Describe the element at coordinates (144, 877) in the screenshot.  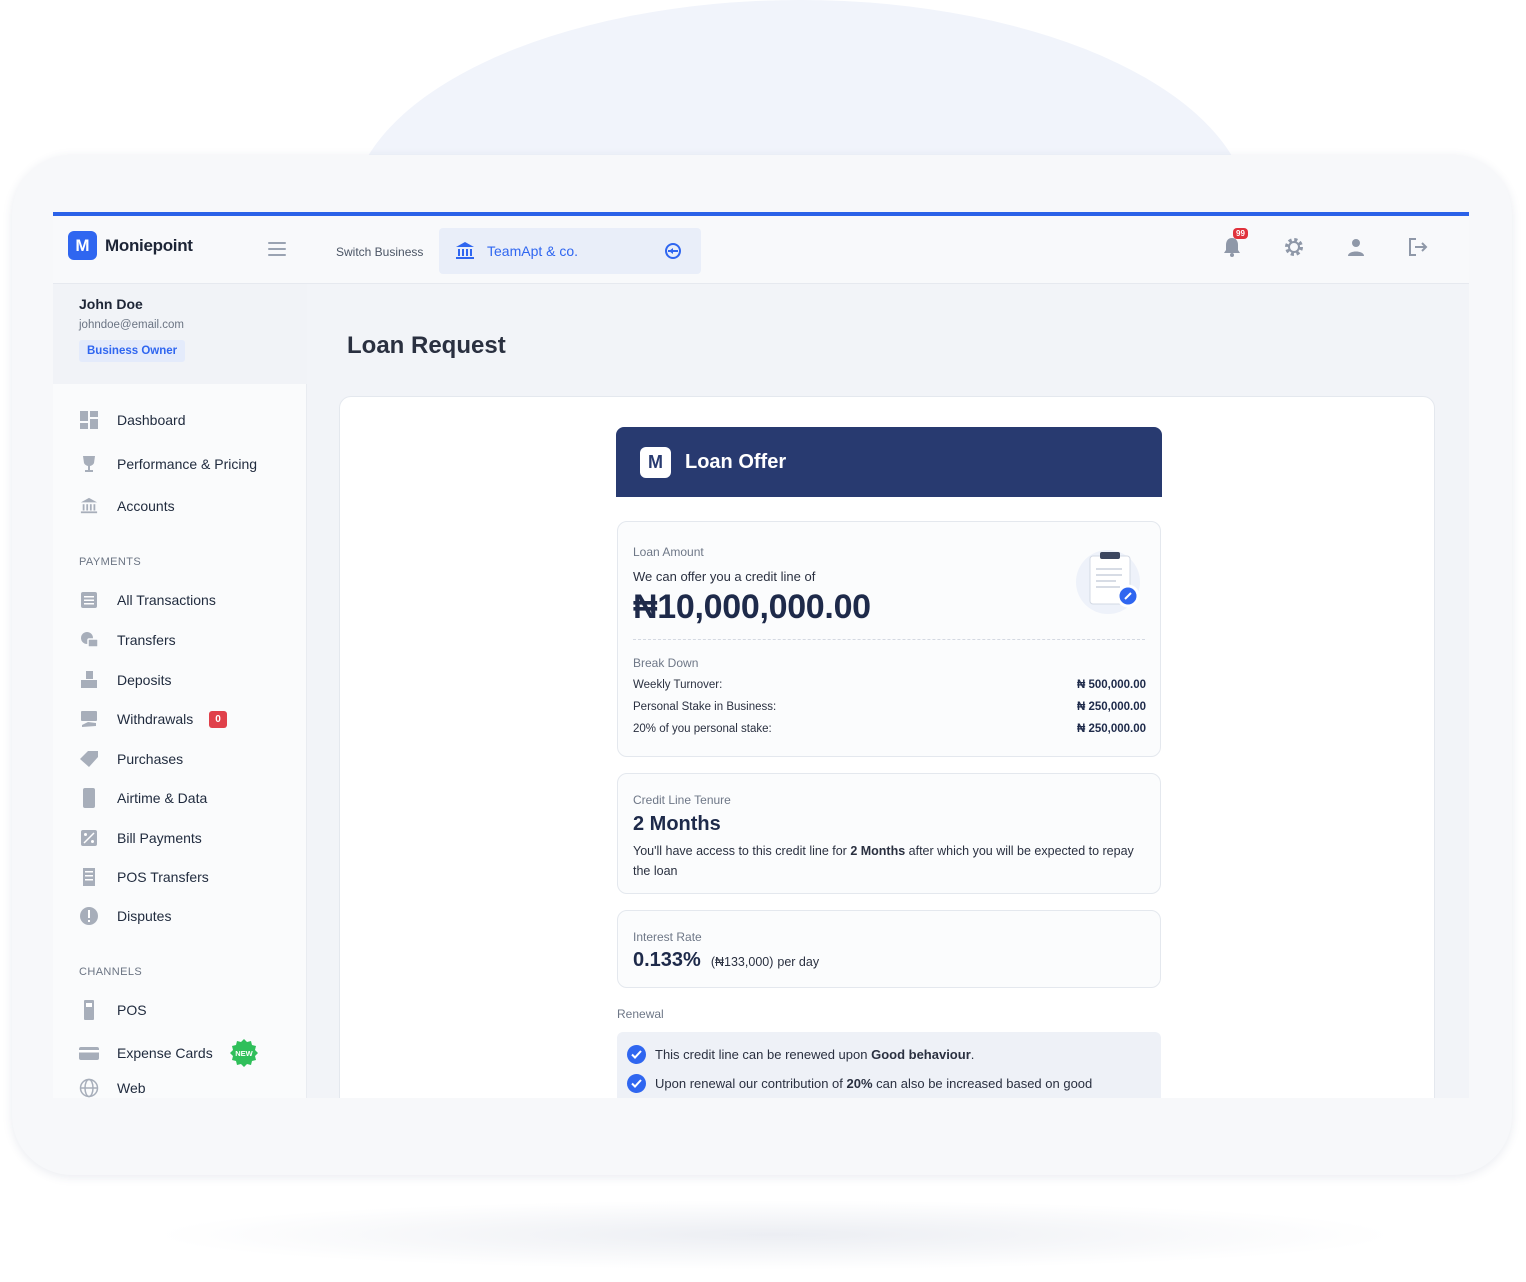
I see `sidebar-item-pos-transfers: POS Transfers` at that location.